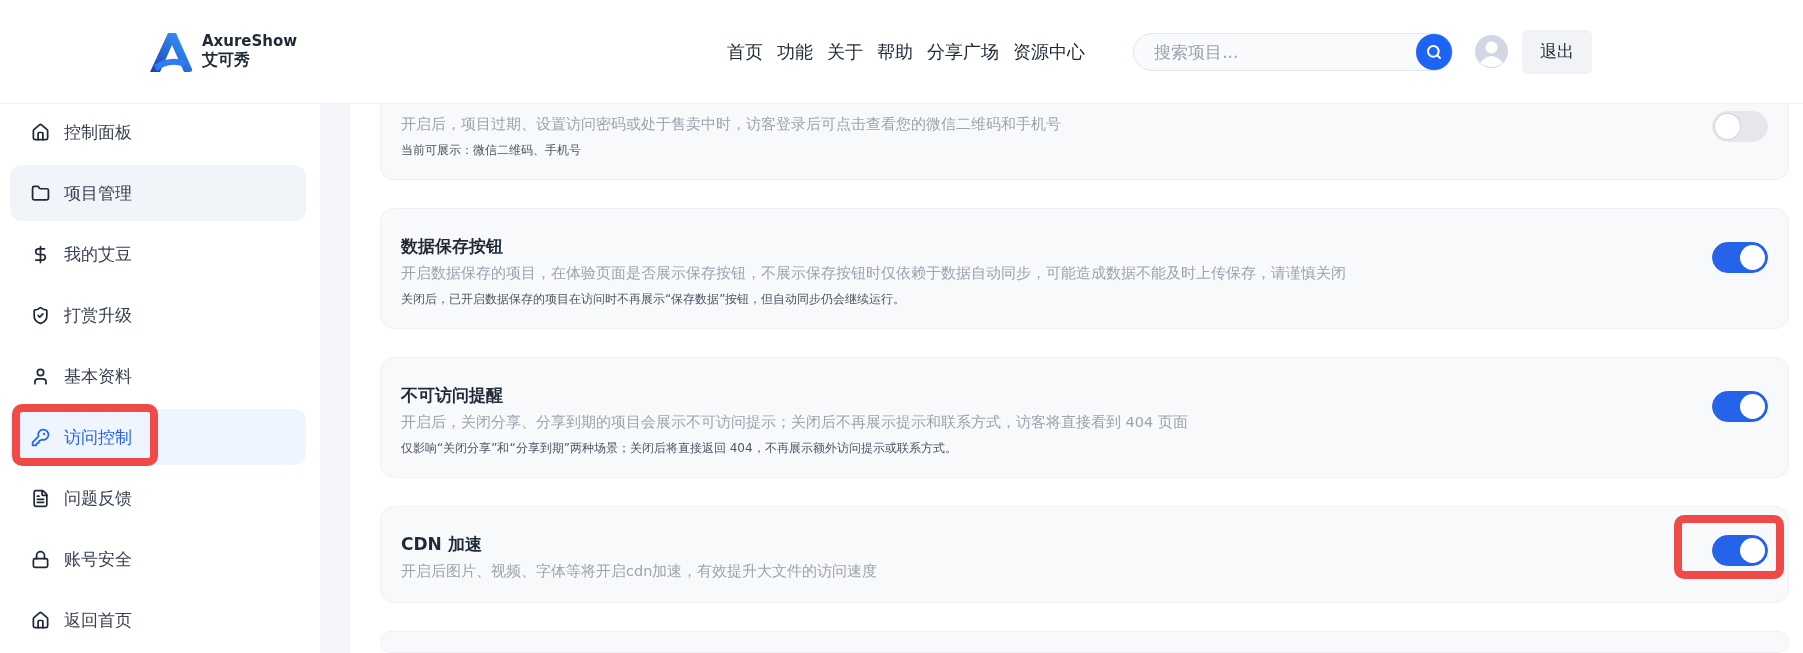 Image resolution: width=1803 pixels, height=653 pixels. I want to click on search-button, so click(1434, 51).